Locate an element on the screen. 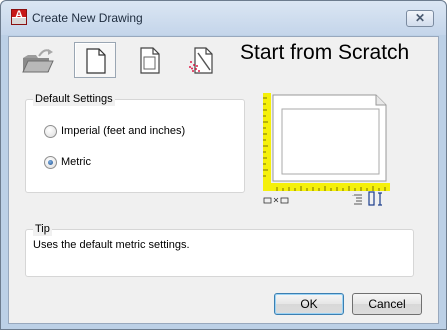  close-button: ✕ is located at coordinates (420, 18).